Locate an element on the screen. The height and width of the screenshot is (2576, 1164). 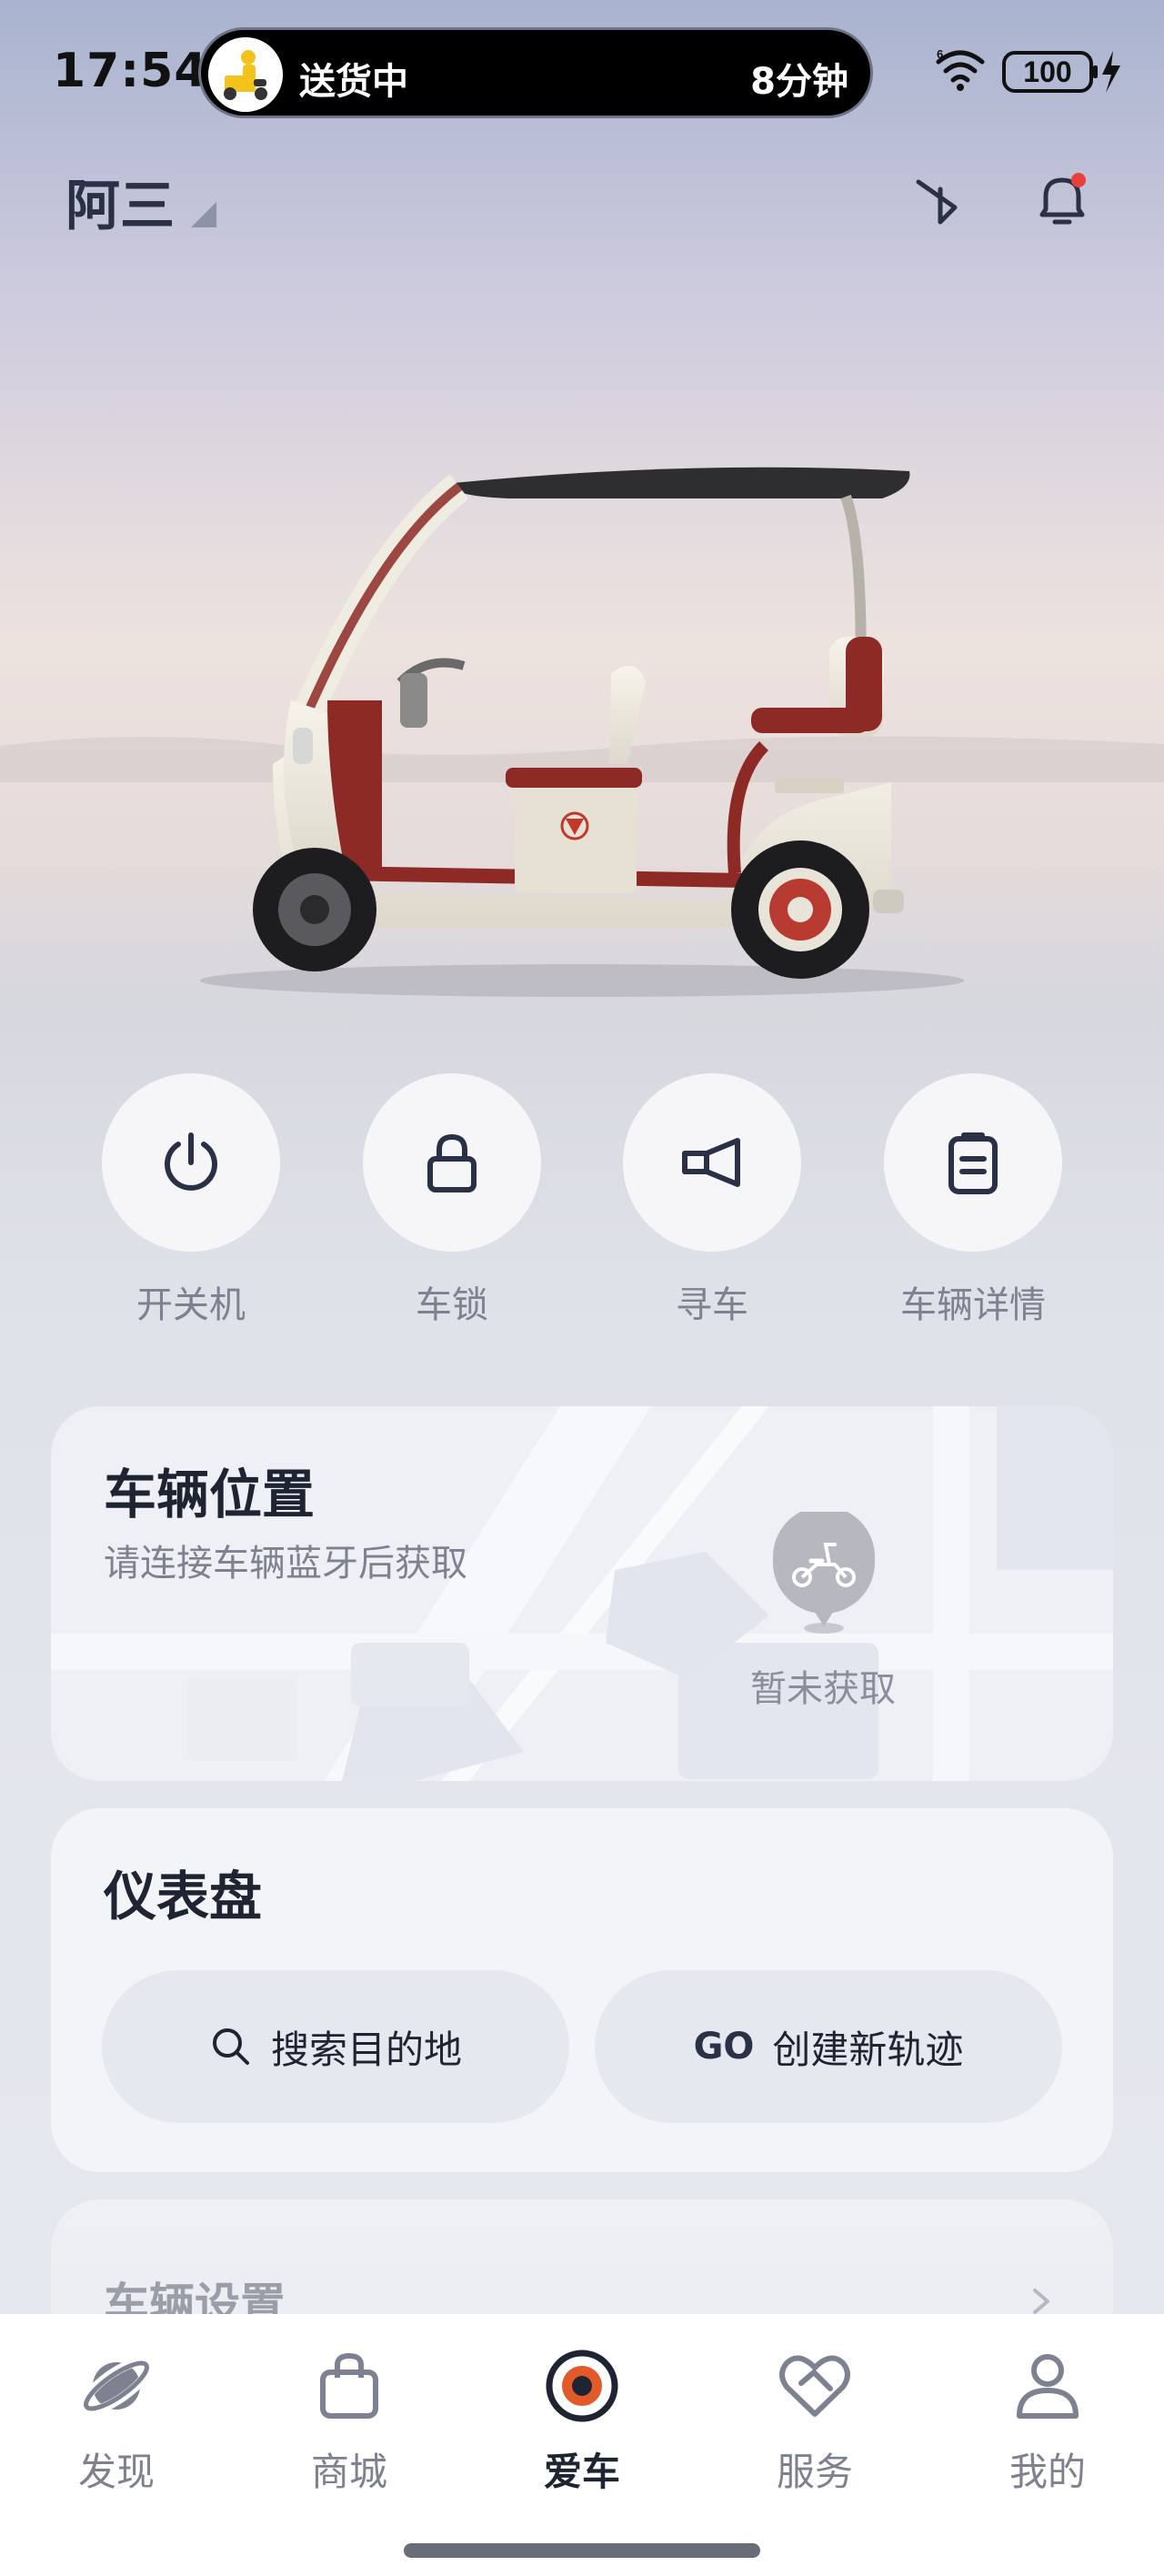
heart-handshake-icon is located at coordinates (815, 2386).